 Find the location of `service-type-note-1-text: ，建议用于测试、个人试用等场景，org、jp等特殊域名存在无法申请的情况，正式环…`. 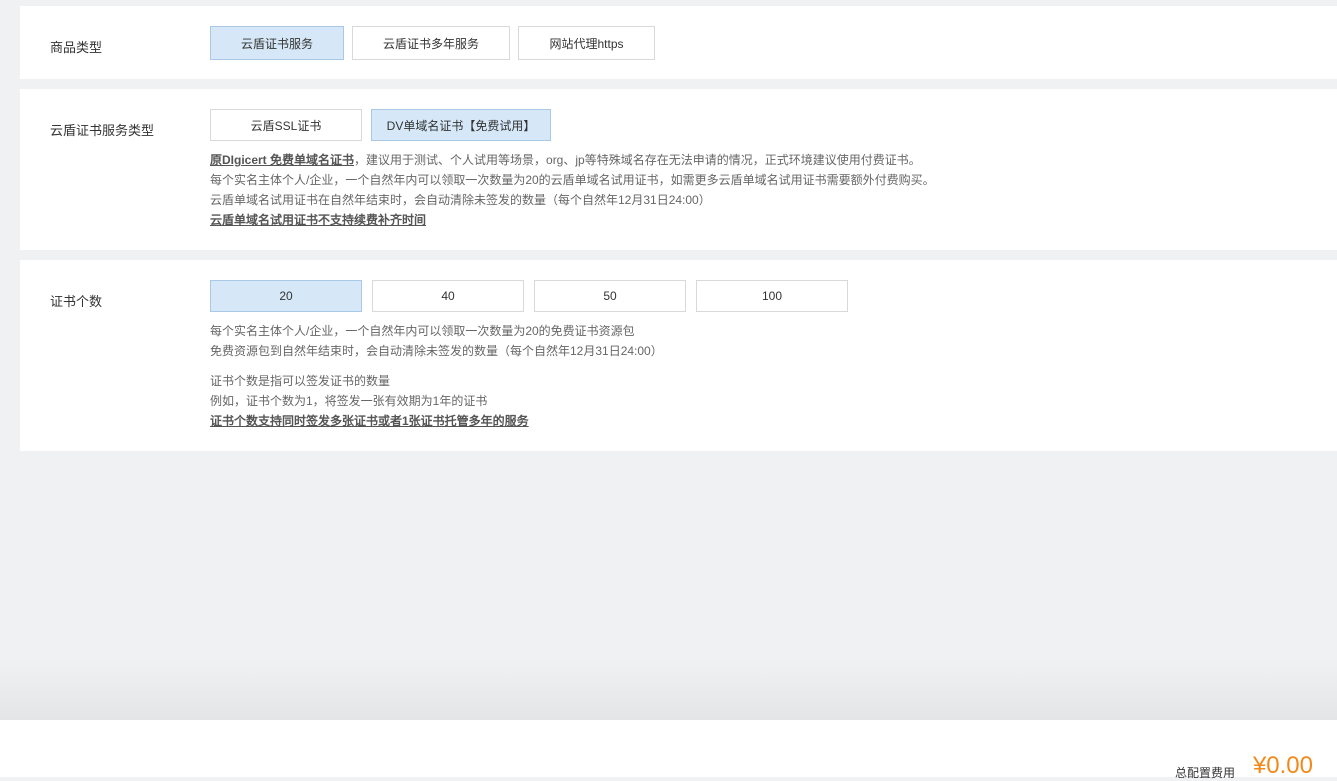

service-type-note-1-text: ，建议用于测试、个人试用等场景，org、jp等特殊域名存在无法申请的情况，正式环… is located at coordinates (637, 160).